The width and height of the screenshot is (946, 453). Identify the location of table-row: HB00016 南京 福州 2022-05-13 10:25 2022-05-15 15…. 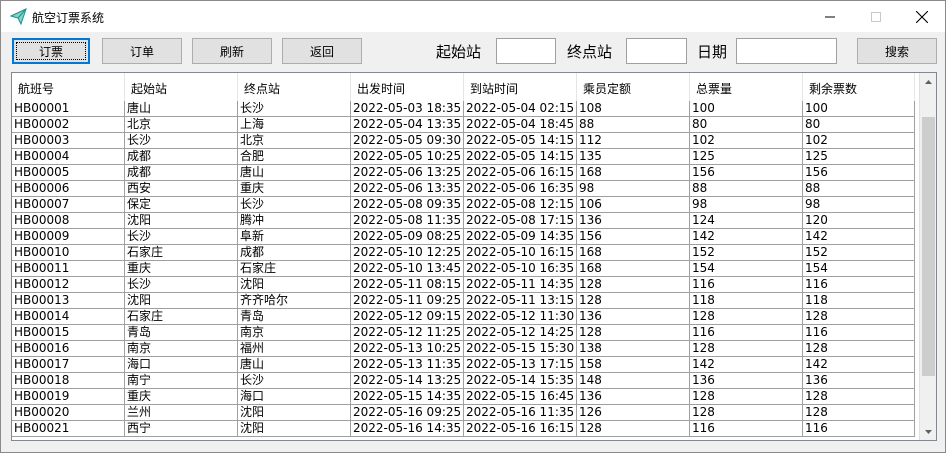
(465, 349).